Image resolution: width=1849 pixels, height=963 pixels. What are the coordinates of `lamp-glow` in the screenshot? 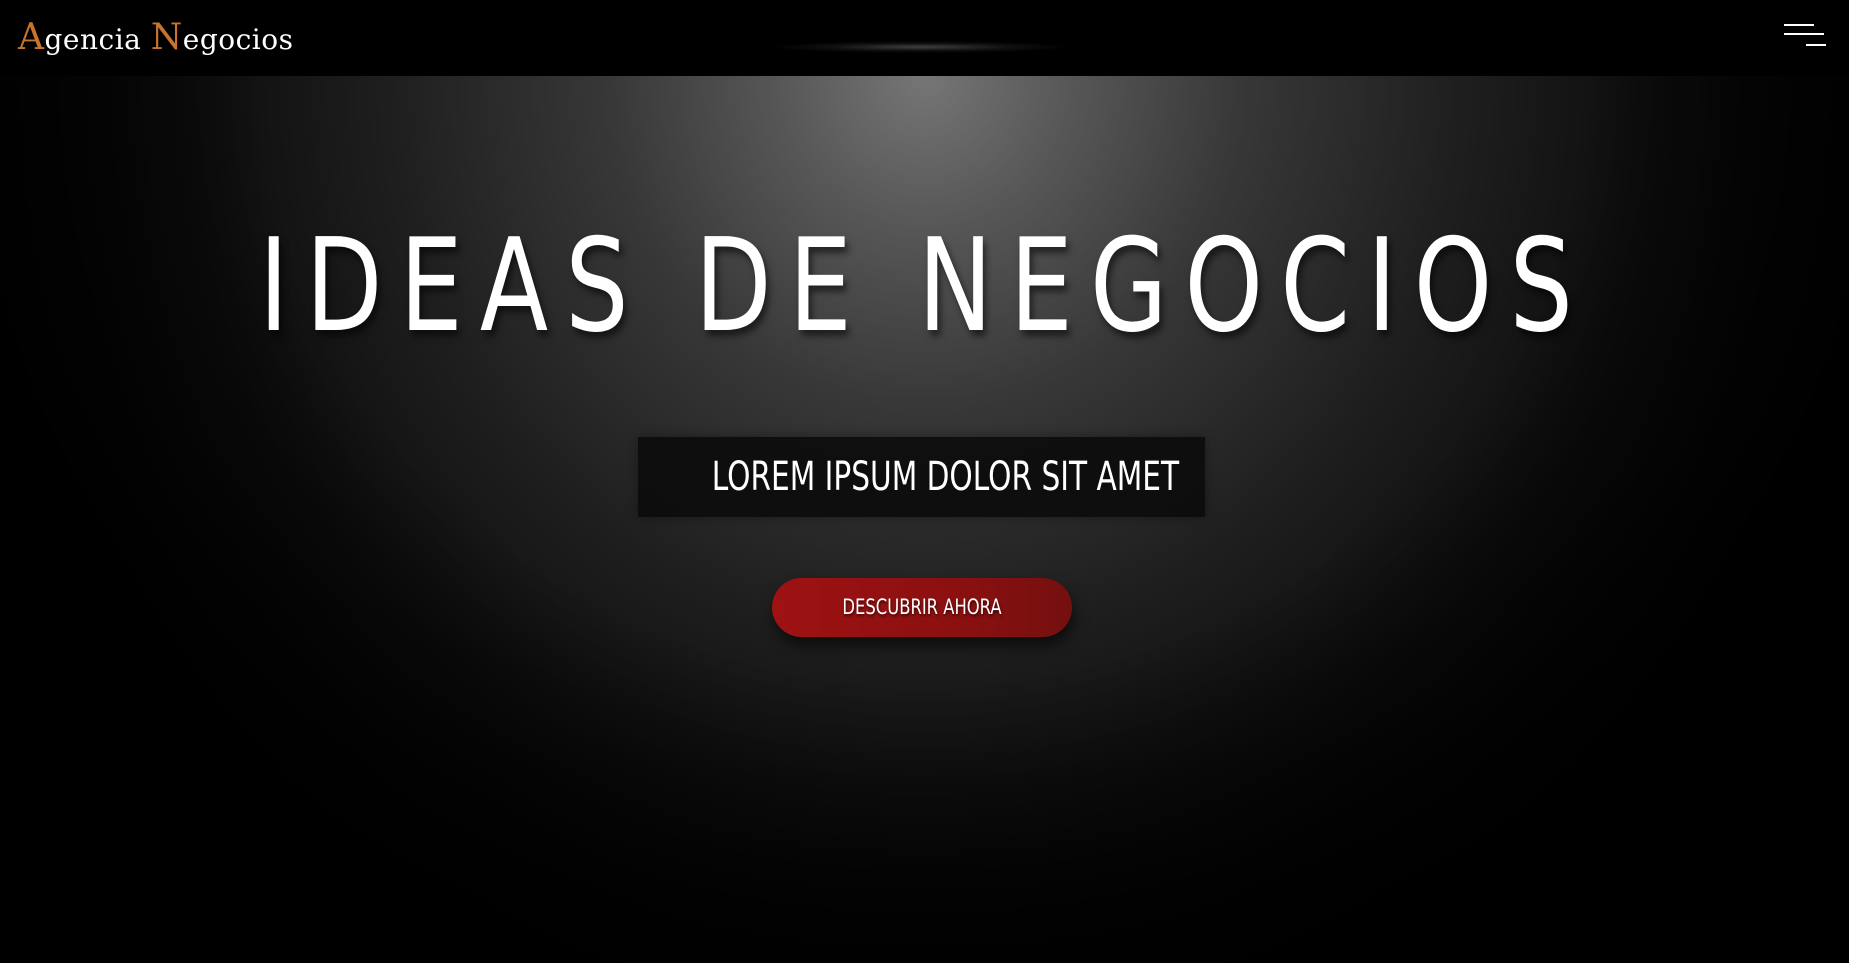 It's located at (920, 47).